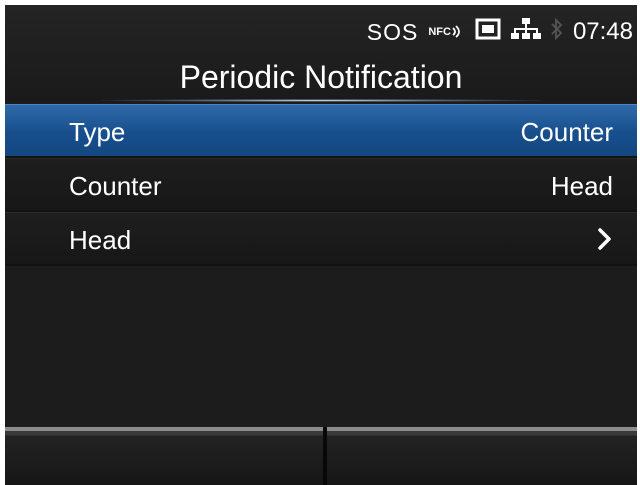  Describe the element at coordinates (439, 32) in the screenshot. I see `nfc-label: NFC` at that location.